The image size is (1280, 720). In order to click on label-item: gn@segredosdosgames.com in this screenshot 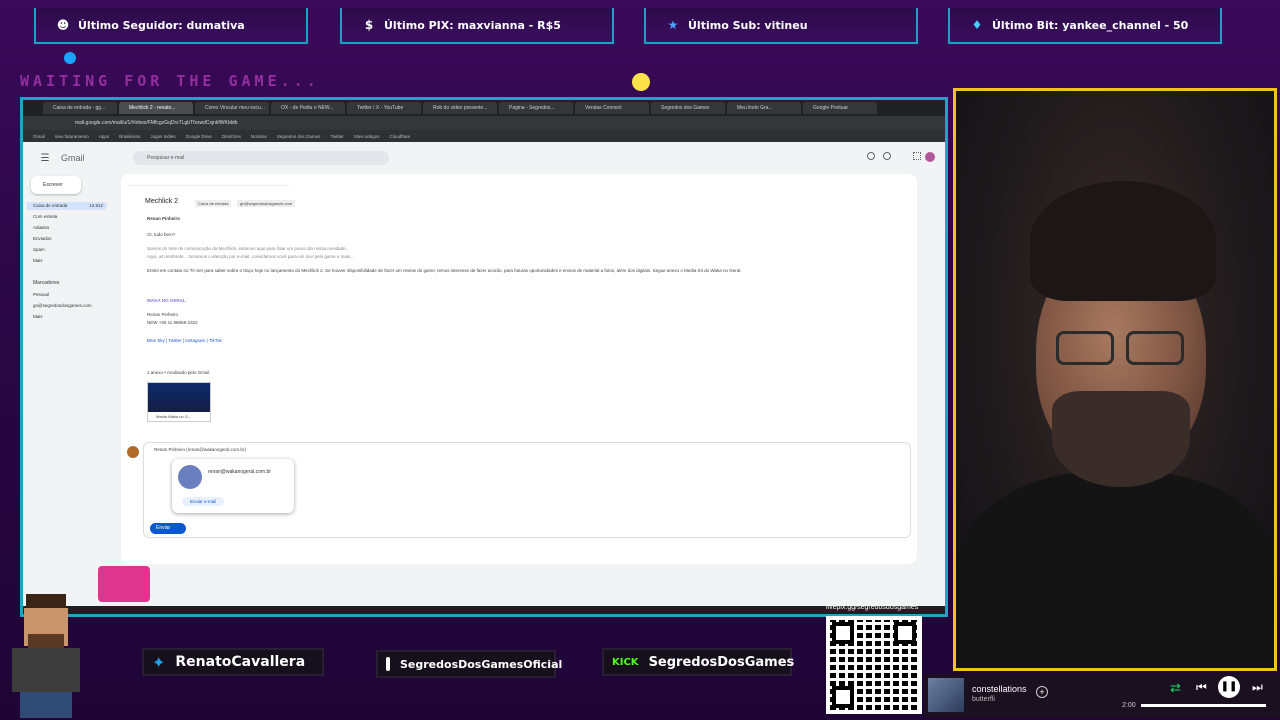, I will do `click(73, 305)`.